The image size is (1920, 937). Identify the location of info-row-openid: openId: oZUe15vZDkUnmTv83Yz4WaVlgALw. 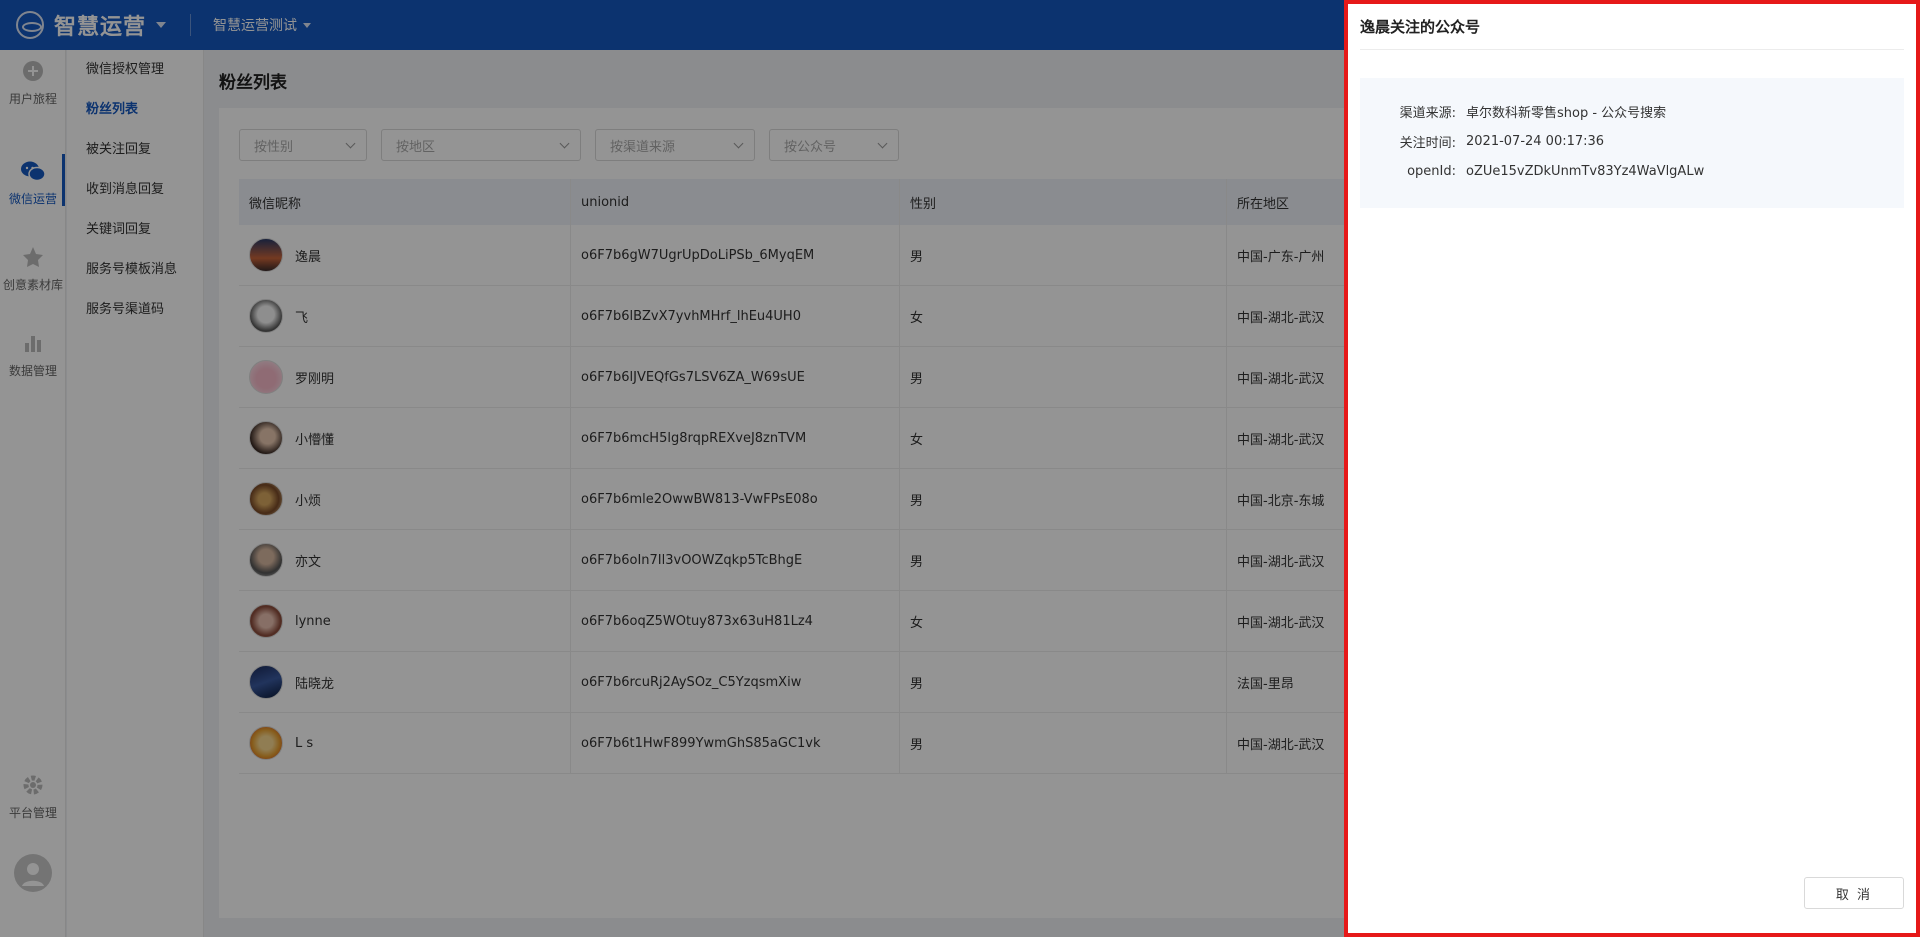
(1632, 171).